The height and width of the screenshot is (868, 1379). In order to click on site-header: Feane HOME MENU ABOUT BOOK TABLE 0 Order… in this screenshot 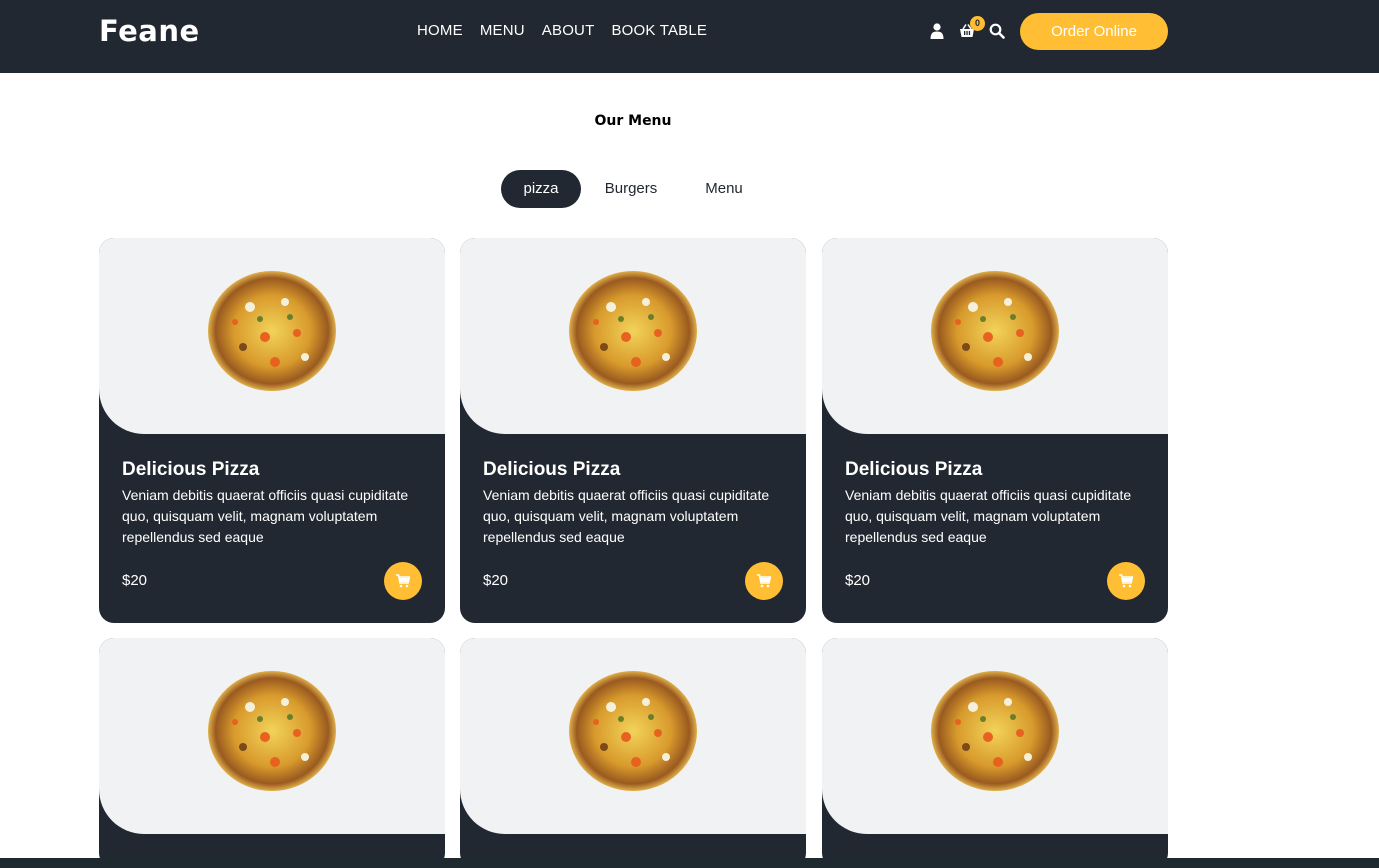, I will do `click(689, 36)`.